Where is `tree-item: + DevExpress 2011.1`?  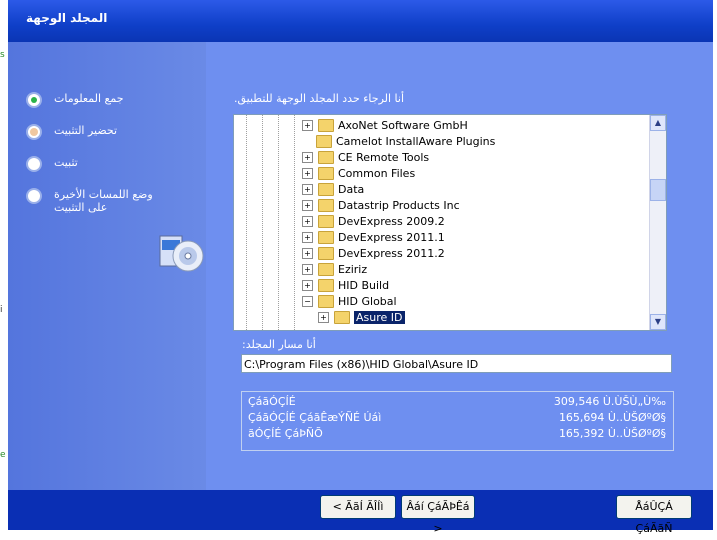 tree-item: + DevExpress 2011.1 is located at coordinates (373, 237).